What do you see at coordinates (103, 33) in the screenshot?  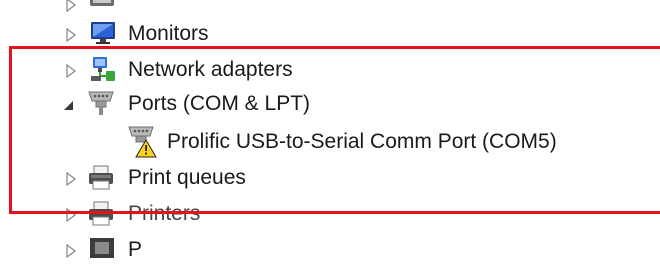 I see `monitor-icon` at bounding box center [103, 33].